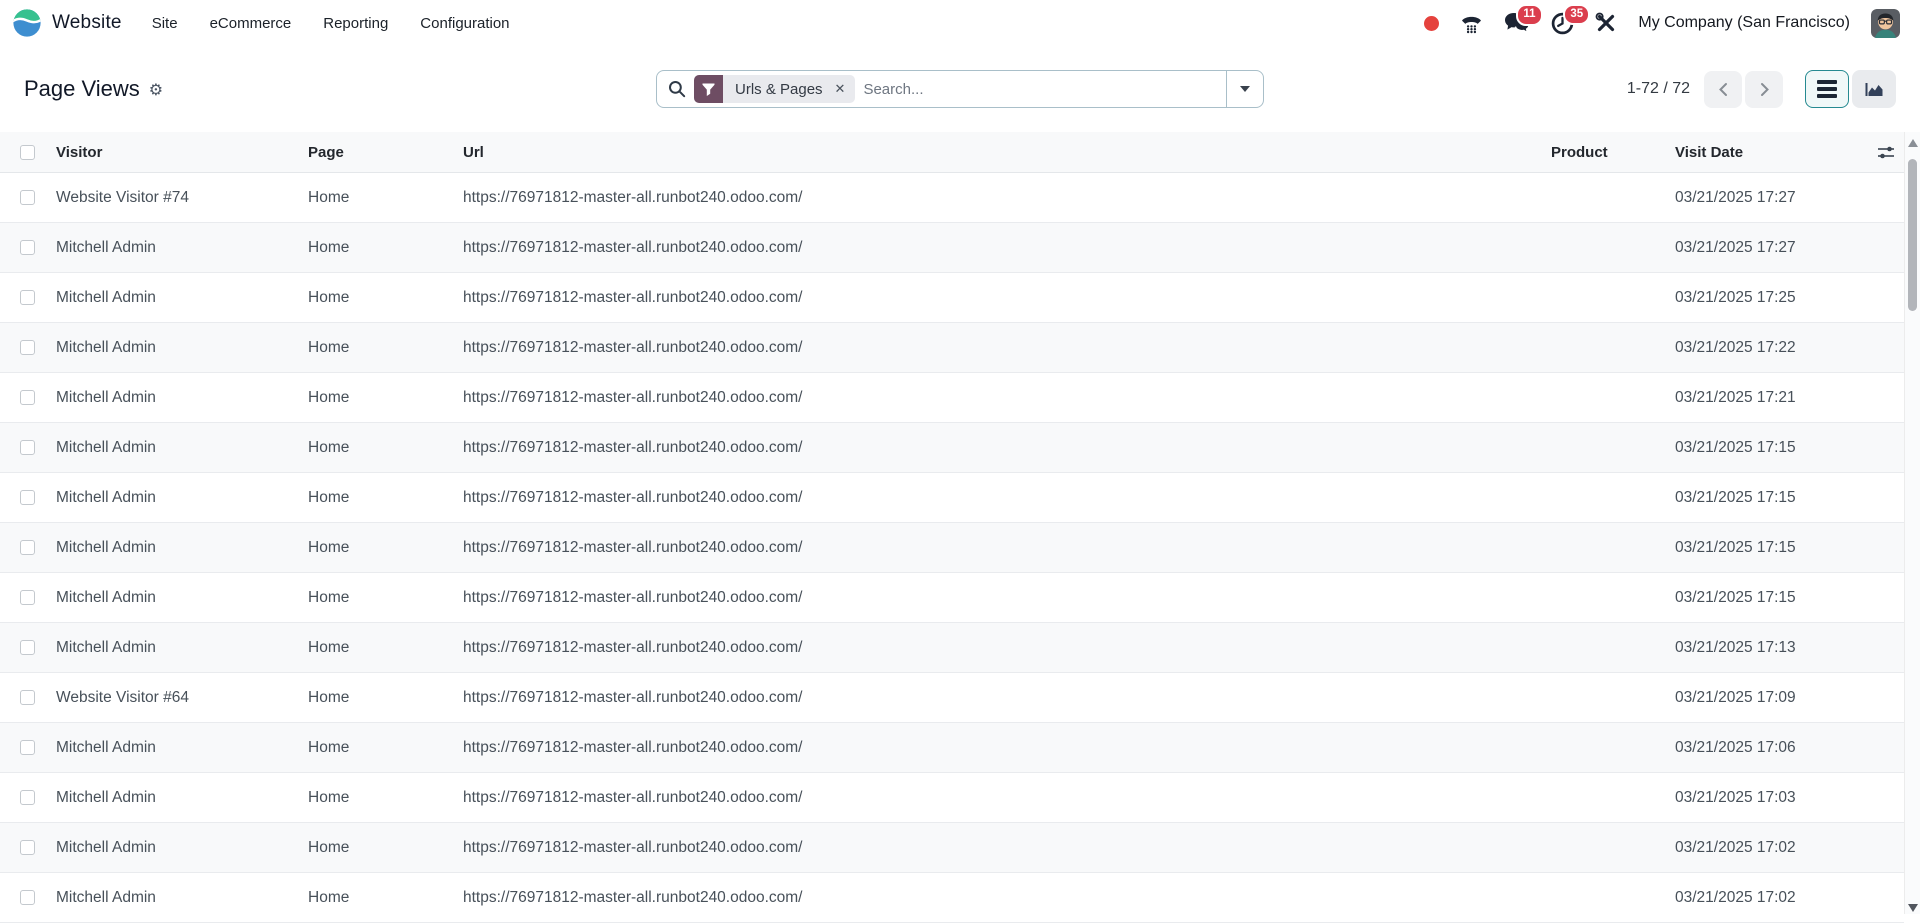 This screenshot has width=1920, height=923. I want to click on scroll-down-arrow-icon, so click(1913, 908).